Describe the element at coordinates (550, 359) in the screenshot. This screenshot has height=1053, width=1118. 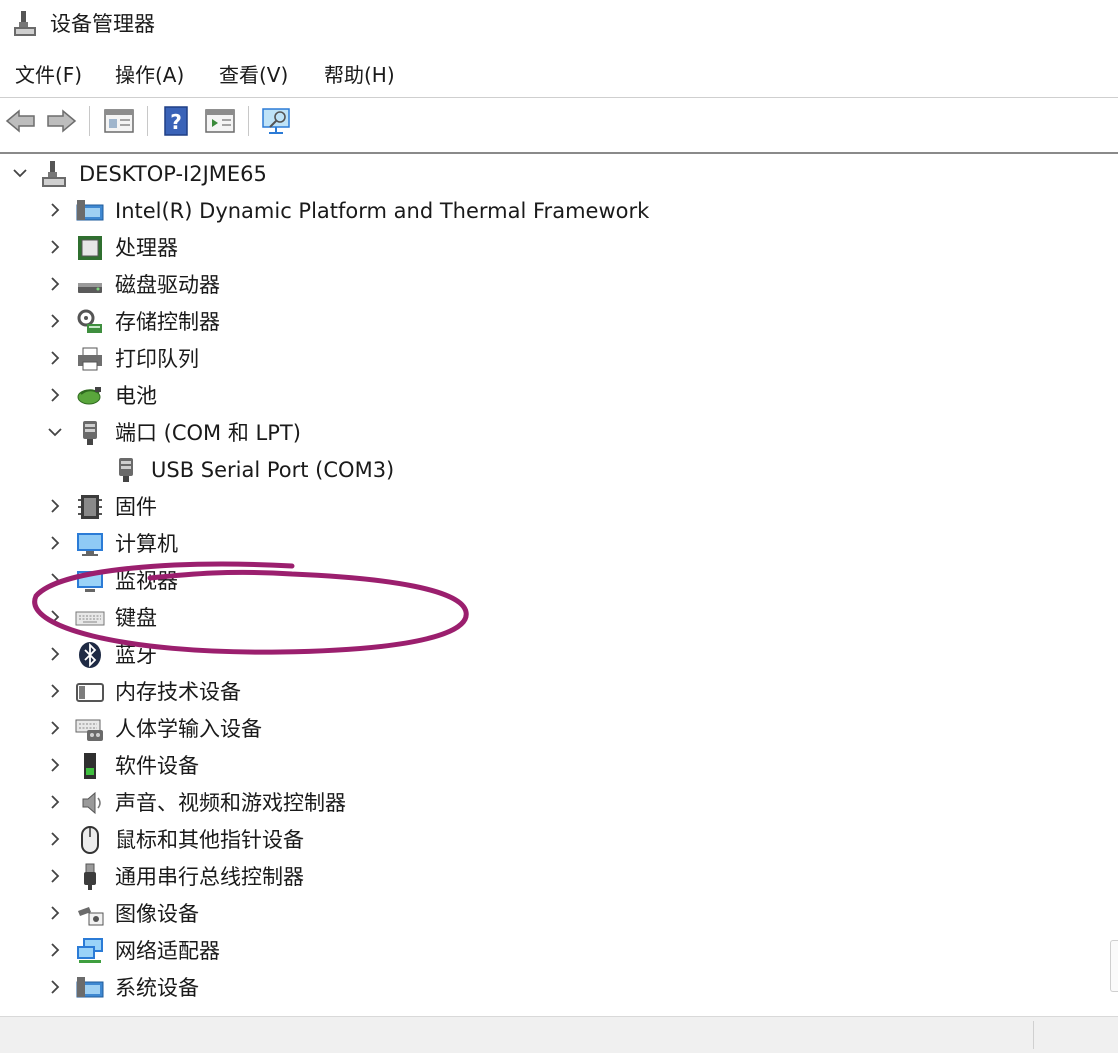
I see `tree-item-print-queues: 打印队列` at that location.